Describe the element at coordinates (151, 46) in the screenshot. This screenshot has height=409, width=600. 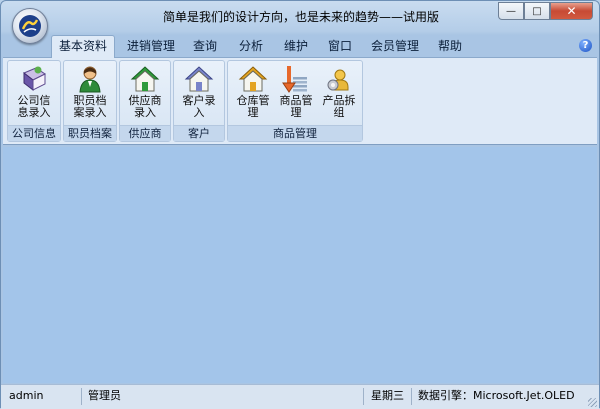
I see `tab-purchase-sales: 进销管理` at that location.